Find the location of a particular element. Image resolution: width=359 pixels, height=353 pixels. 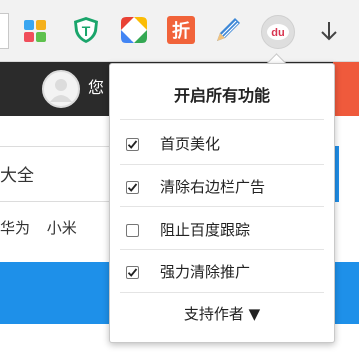

checkbox-remove-sidebar-ads is located at coordinates (132, 187).